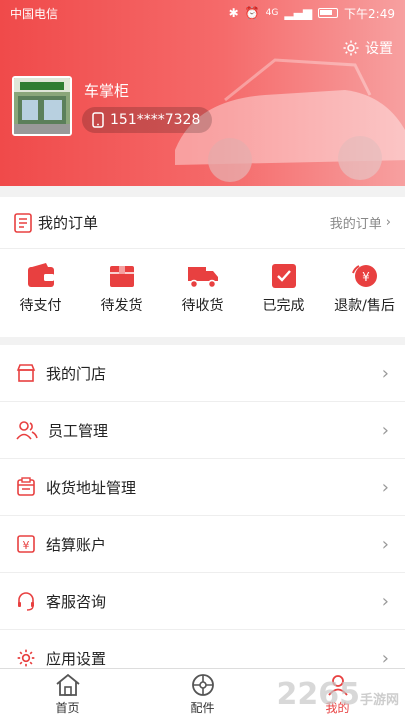 Image resolution: width=405 pixels, height=720 pixels. I want to click on order-item-label: 待支付, so click(40, 306).